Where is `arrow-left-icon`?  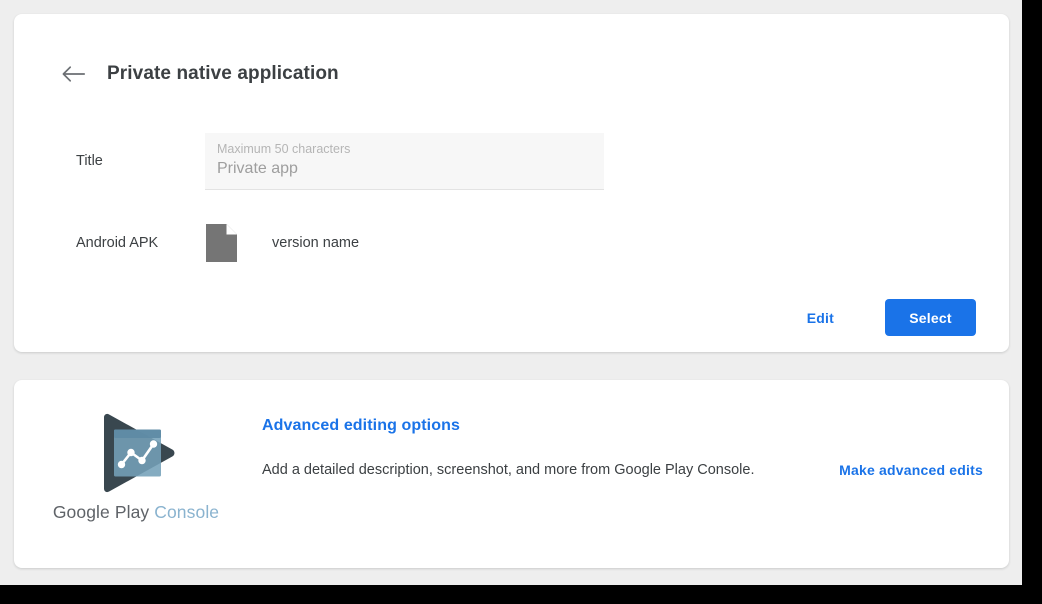 arrow-left-icon is located at coordinates (73, 74).